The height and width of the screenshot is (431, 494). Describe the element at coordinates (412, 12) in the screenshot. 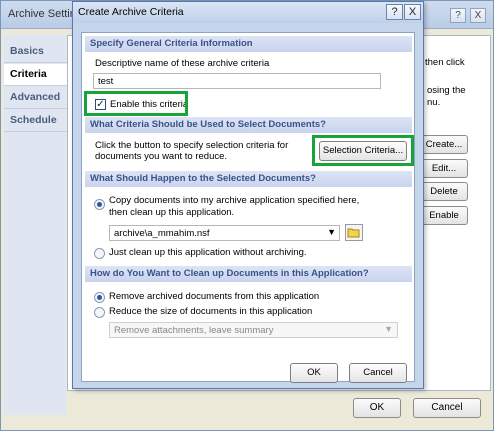

I see `dialog-close-button: X` at that location.